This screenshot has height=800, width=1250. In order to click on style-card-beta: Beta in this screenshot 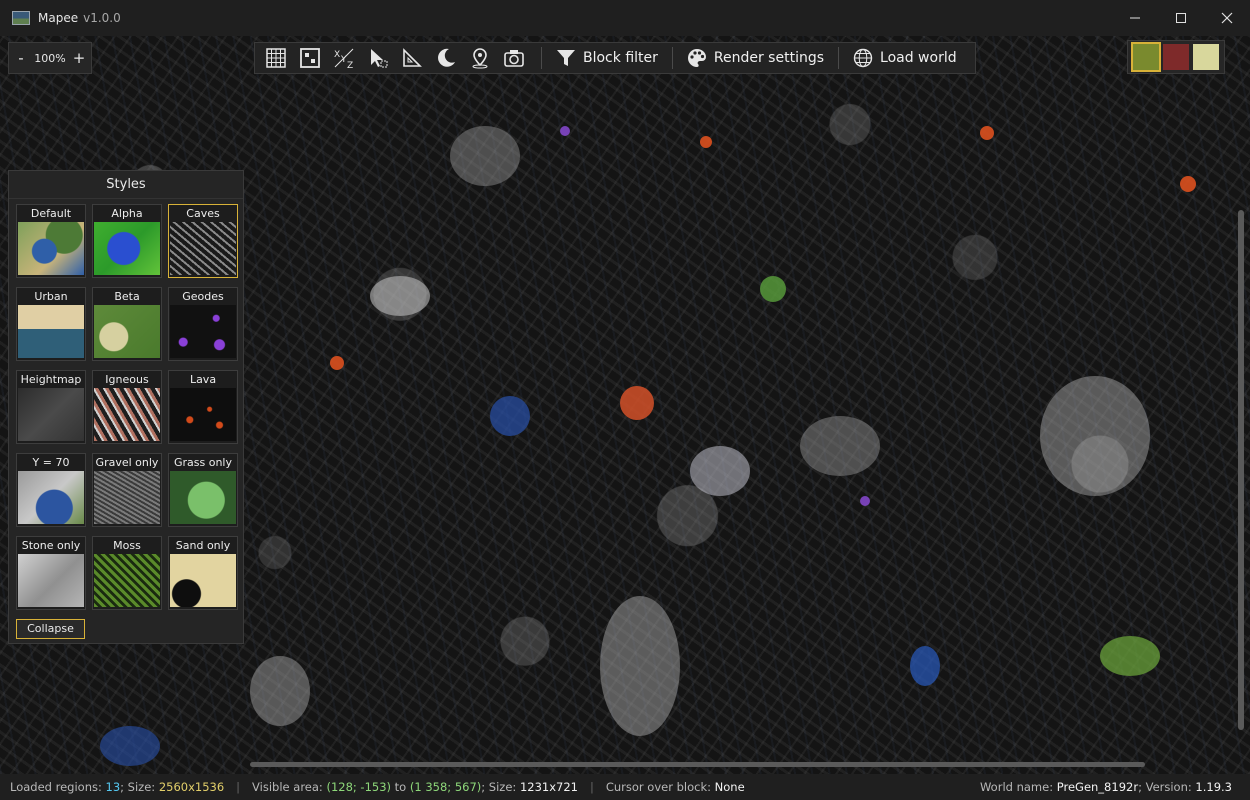, I will do `click(127, 324)`.